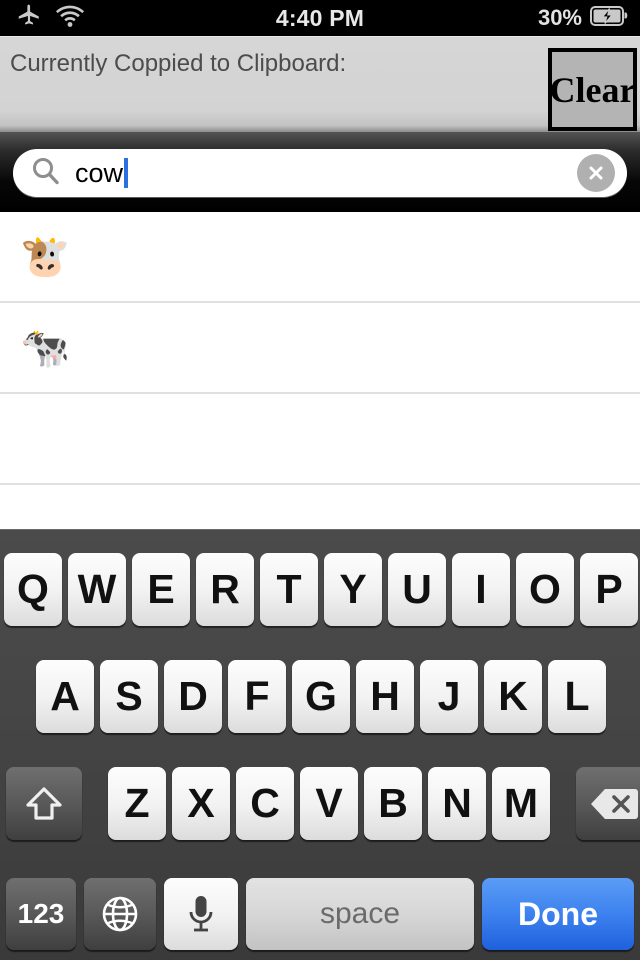 This screenshot has width=640, height=960. I want to click on search-field: cow, so click(320, 173).